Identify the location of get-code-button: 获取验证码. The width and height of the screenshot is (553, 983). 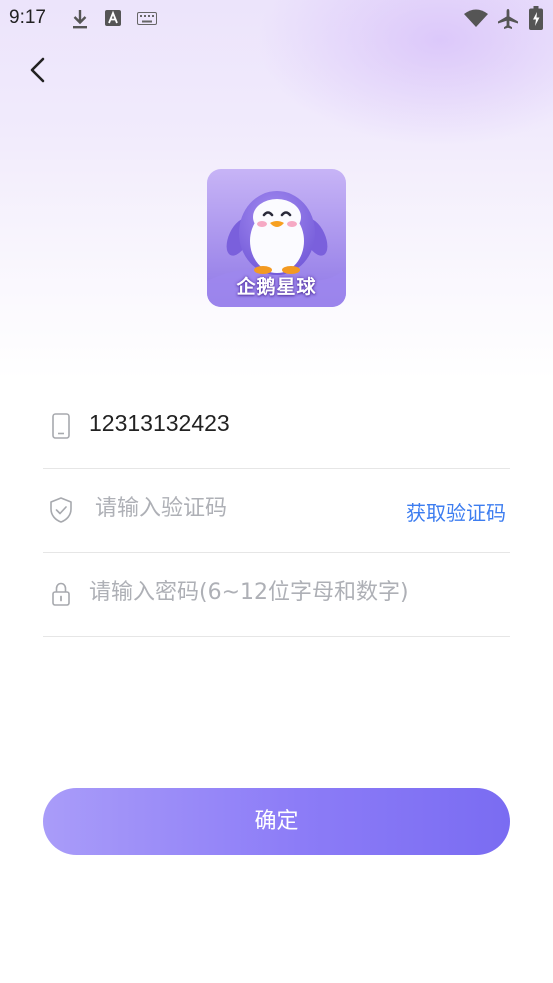
(456, 511).